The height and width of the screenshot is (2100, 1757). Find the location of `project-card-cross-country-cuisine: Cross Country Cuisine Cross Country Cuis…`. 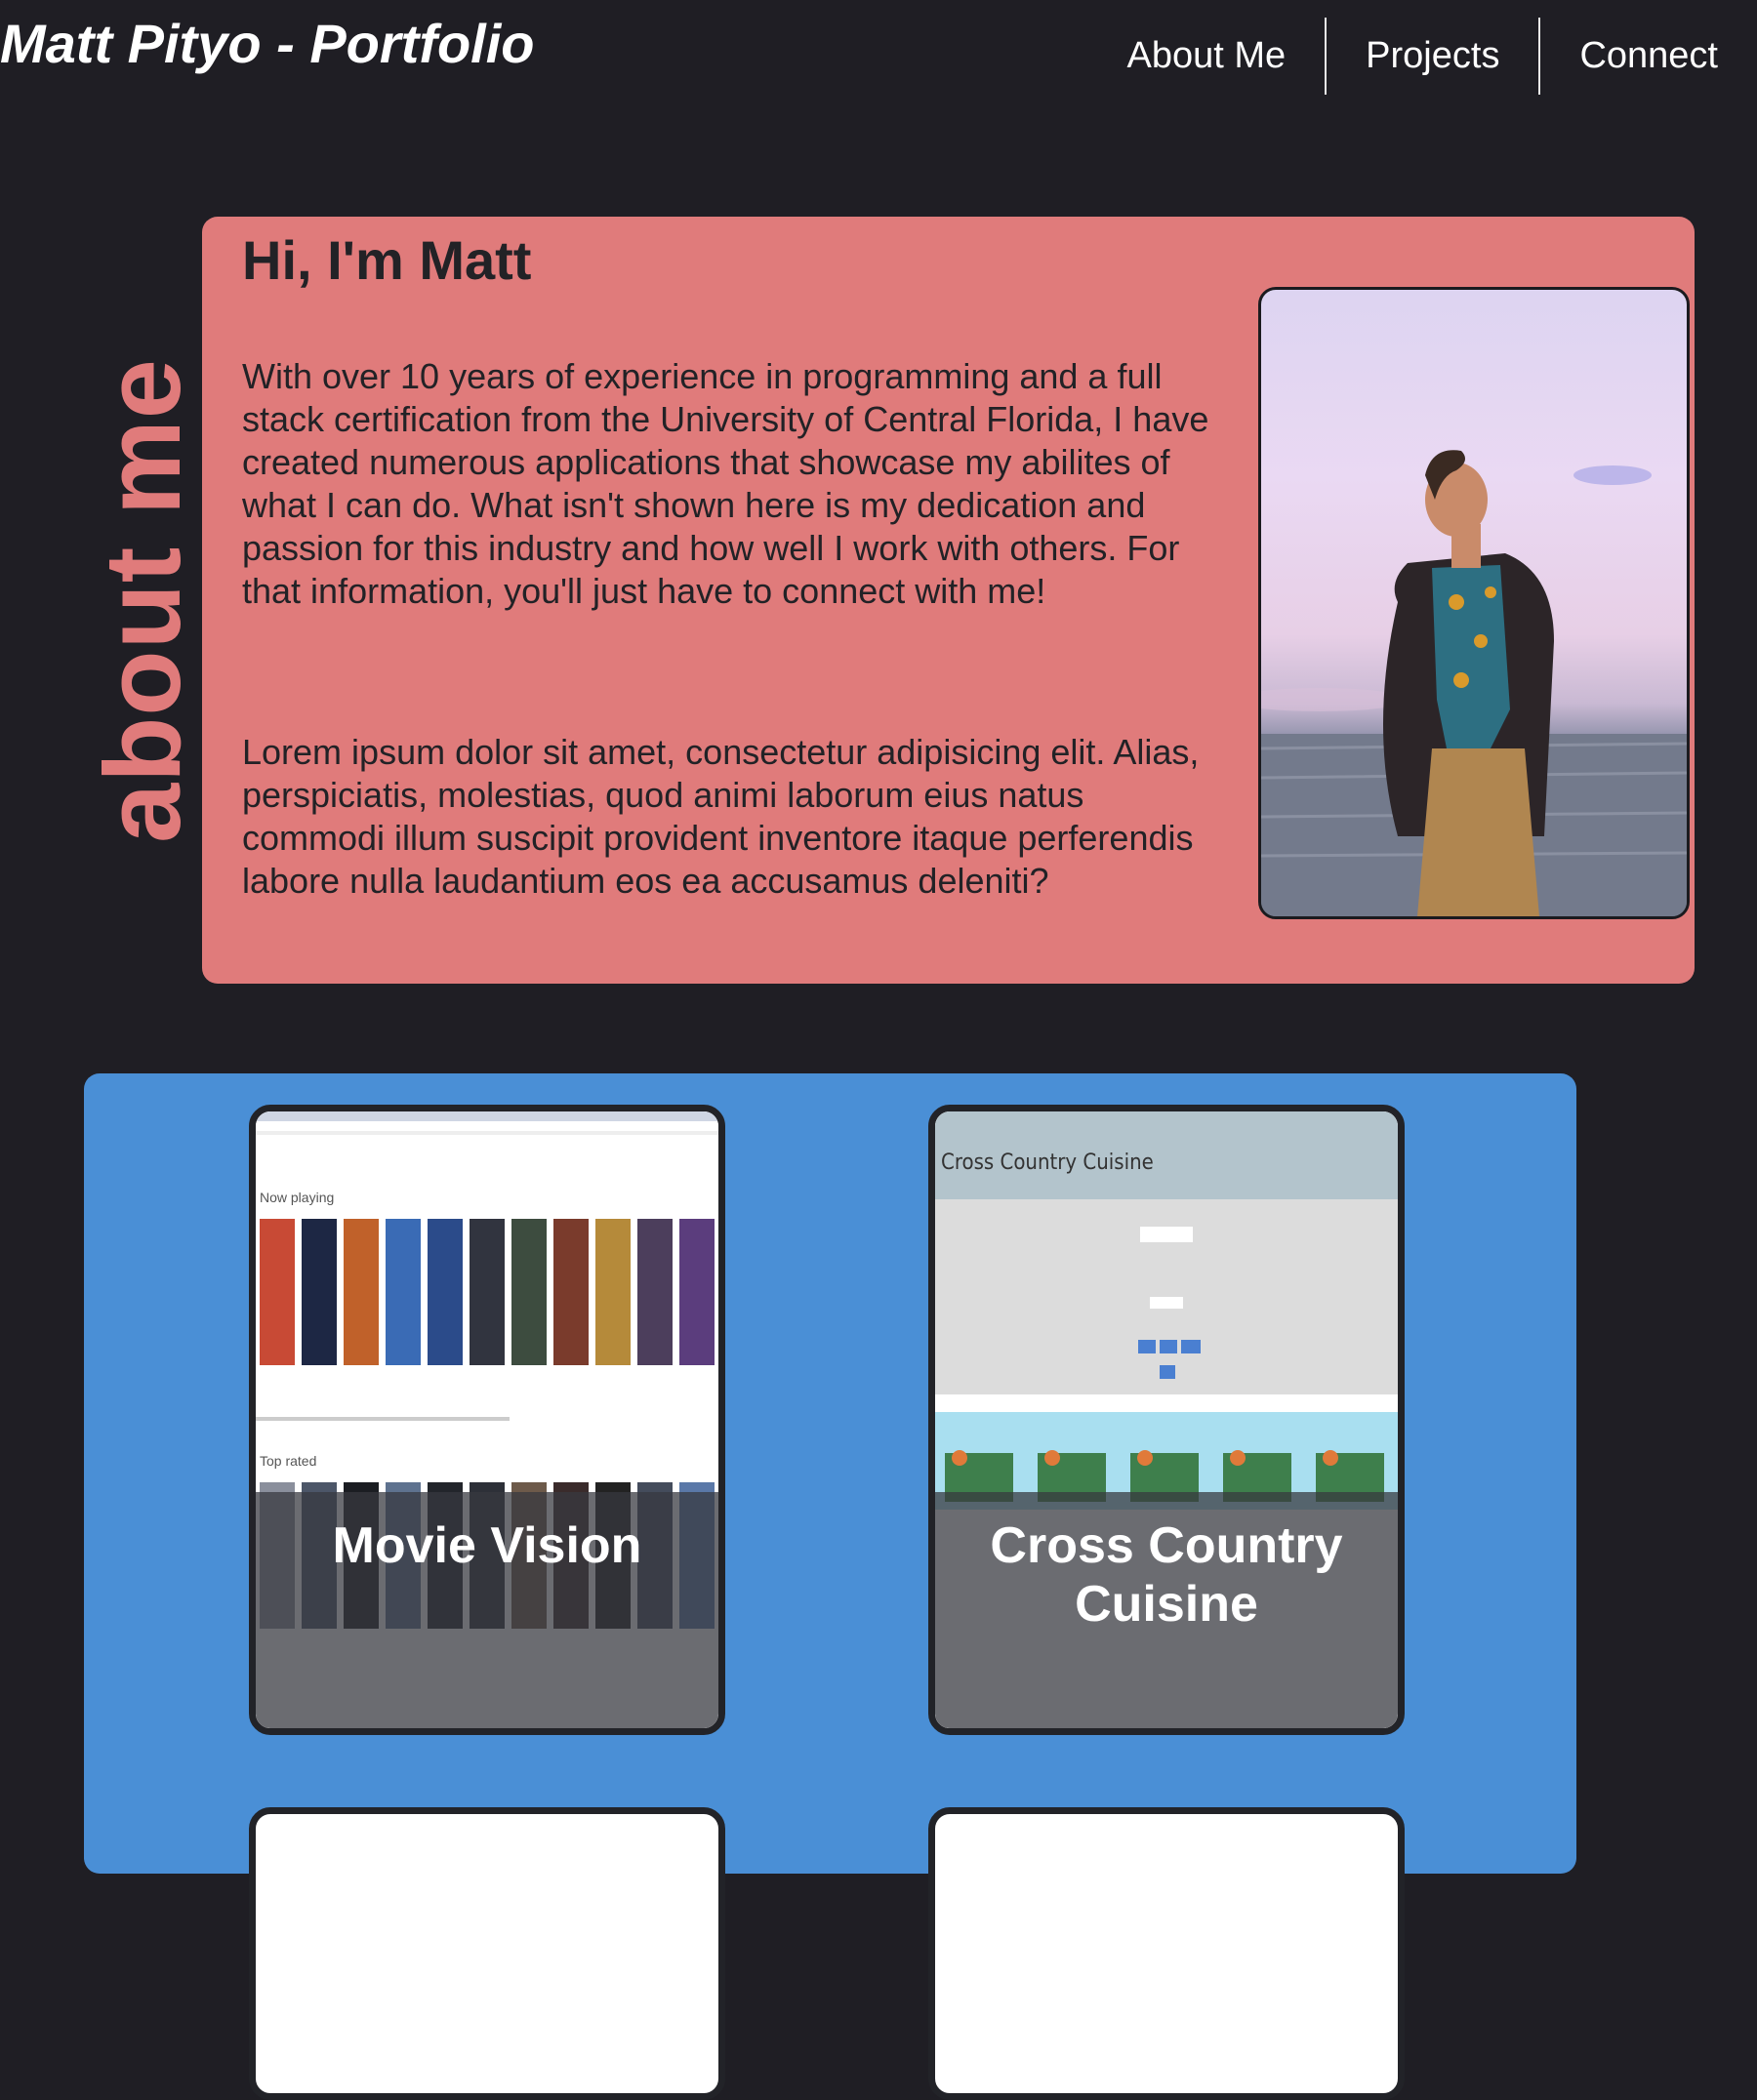

project-card-cross-country-cuisine: Cross Country Cuisine Cross Country Cuis… is located at coordinates (1166, 1420).